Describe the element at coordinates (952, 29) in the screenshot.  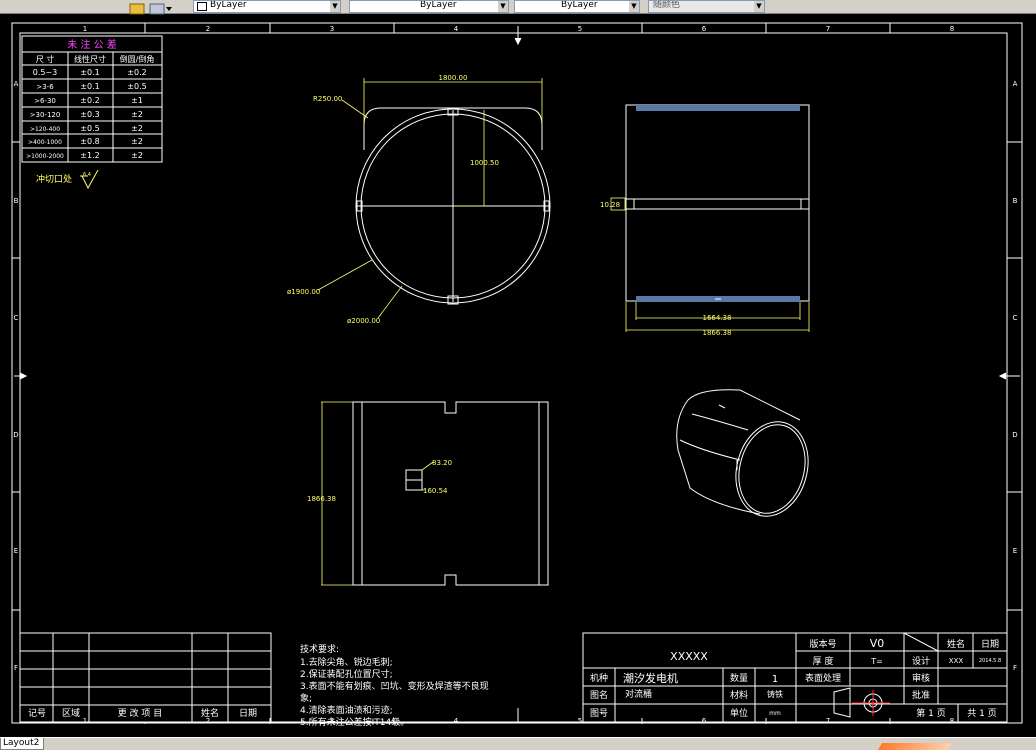
I see `col-number: 8` at that location.